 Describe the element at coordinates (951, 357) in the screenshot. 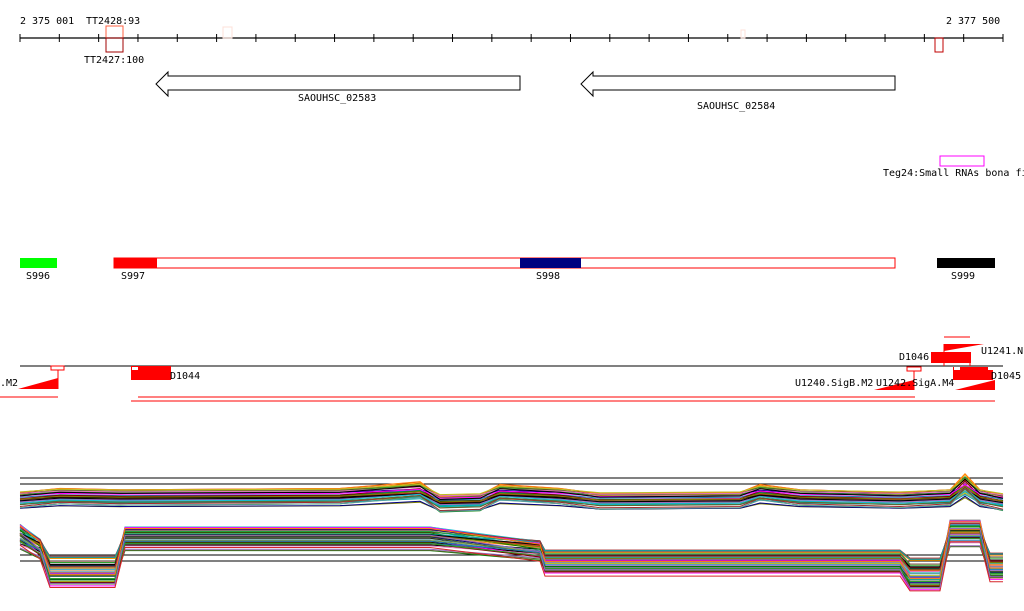

I see `promoter-d1046` at that location.